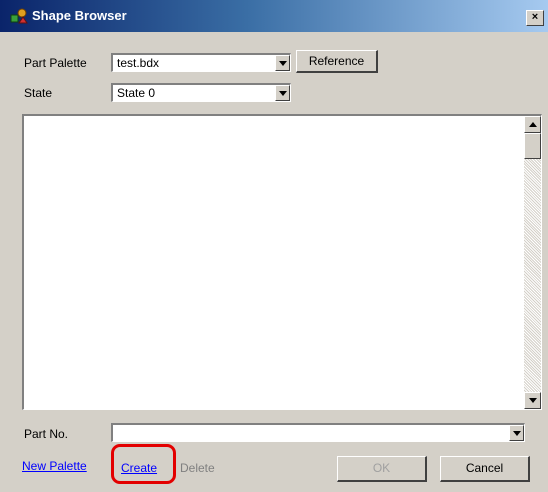  Describe the element at coordinates (19, 16) in the screenshot. I see `shapes-app-icon` at that location.